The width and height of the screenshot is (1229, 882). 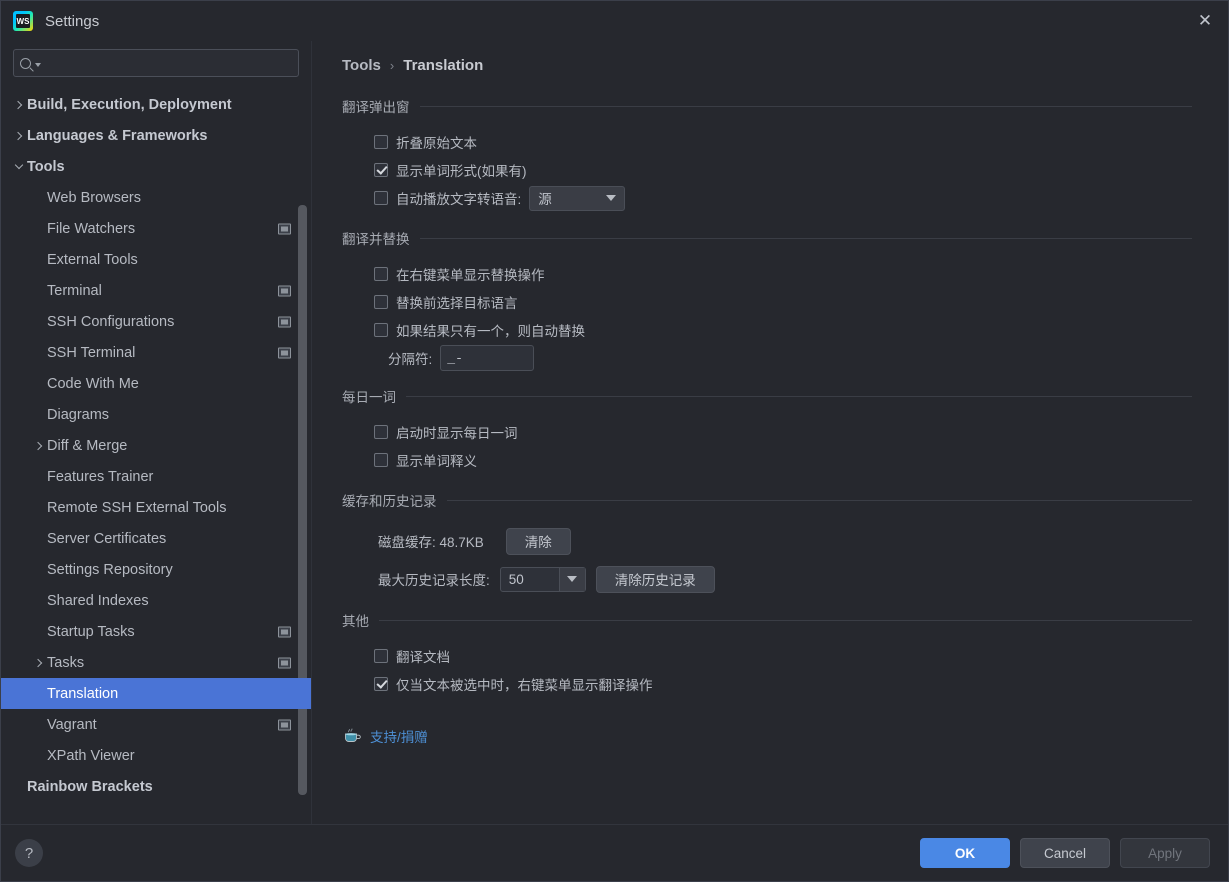 I want to click on dropdown-value: 源, so click(x=545, y=199).